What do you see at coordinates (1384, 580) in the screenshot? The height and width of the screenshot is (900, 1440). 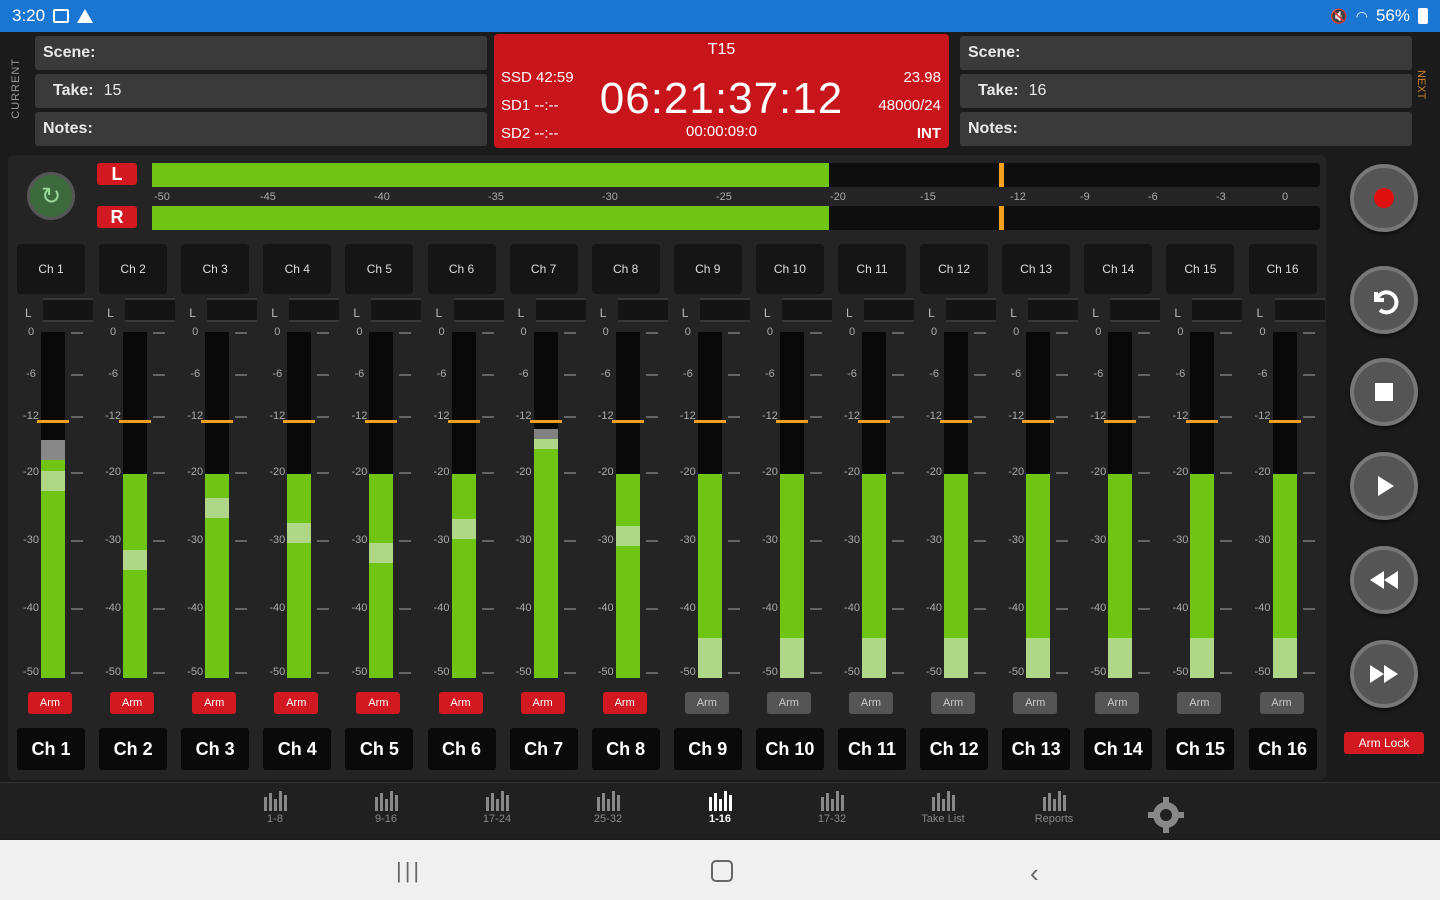 I see `rewind-button` at bounding box center [1384, 580].